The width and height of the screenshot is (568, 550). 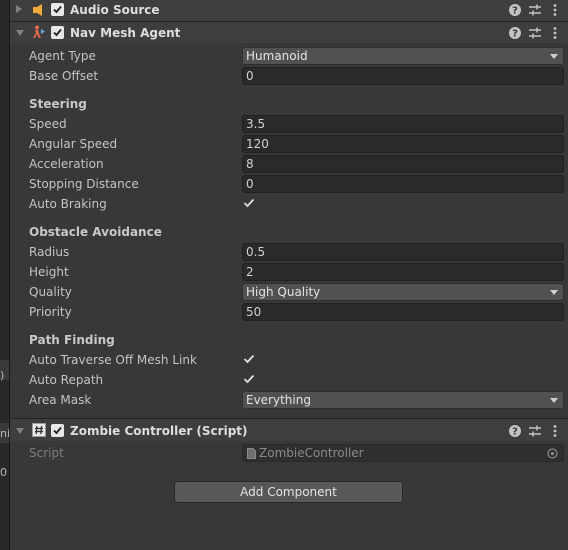 I want to click on speed-label: Speed, so click(x=48, y=124).